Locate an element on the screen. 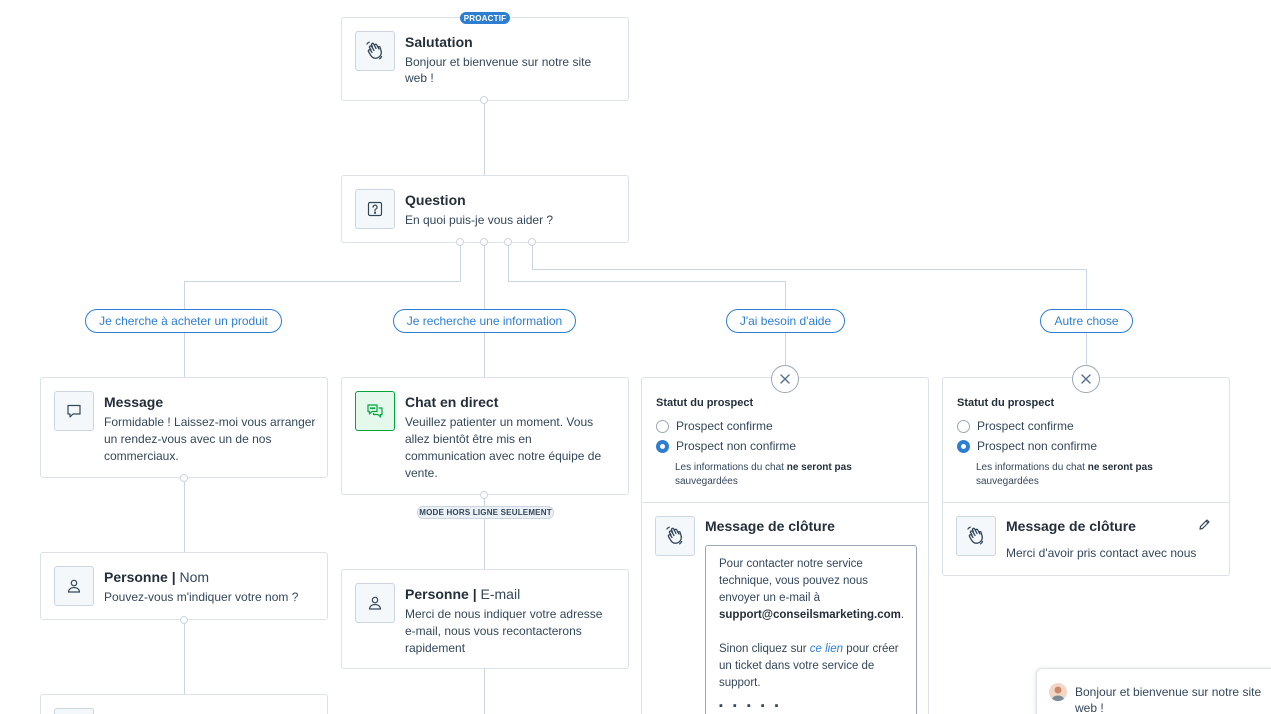  branch-pill-info: Je recherche une information is located at coordinates (484, 321).